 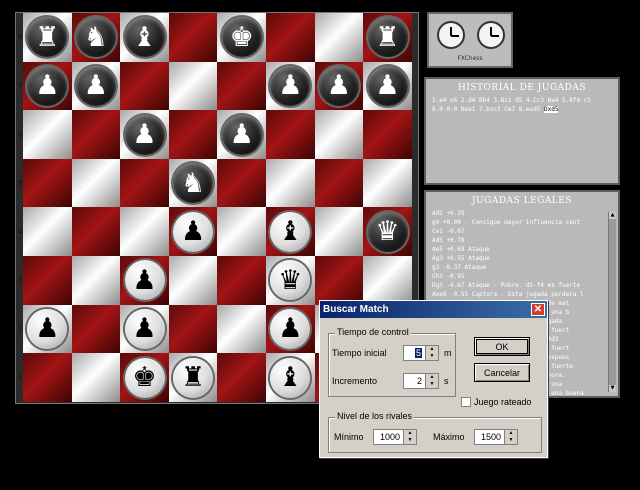 What do you see at coordinates (491, 35) in the screenshot?
I see `black-clock-icon` at bounding box center [491, 35].